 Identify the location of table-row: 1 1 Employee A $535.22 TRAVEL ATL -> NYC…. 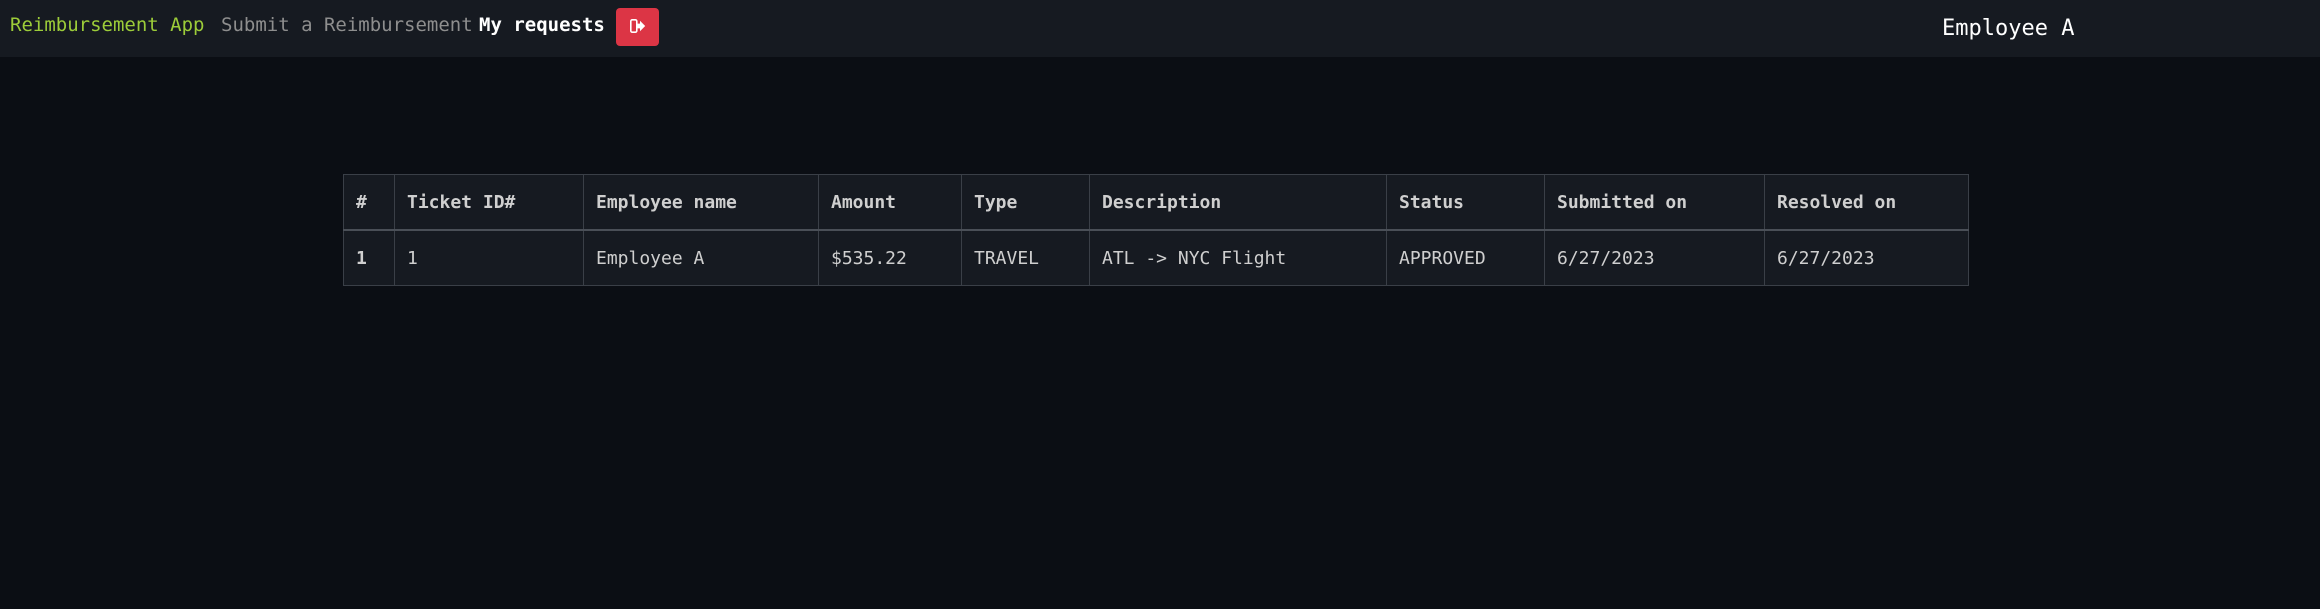
(1156, 257).